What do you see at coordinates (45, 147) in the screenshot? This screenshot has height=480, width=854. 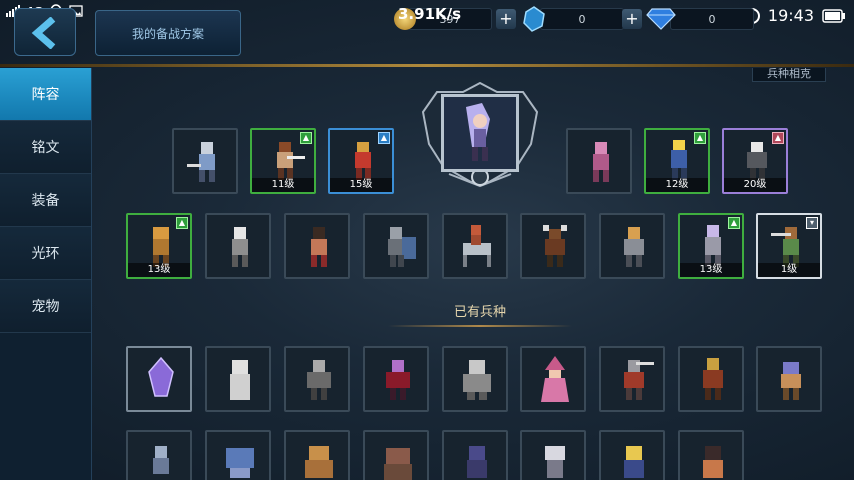 I see `sidebar-item-inscription: 铭文` at bounding box center [45, 147].